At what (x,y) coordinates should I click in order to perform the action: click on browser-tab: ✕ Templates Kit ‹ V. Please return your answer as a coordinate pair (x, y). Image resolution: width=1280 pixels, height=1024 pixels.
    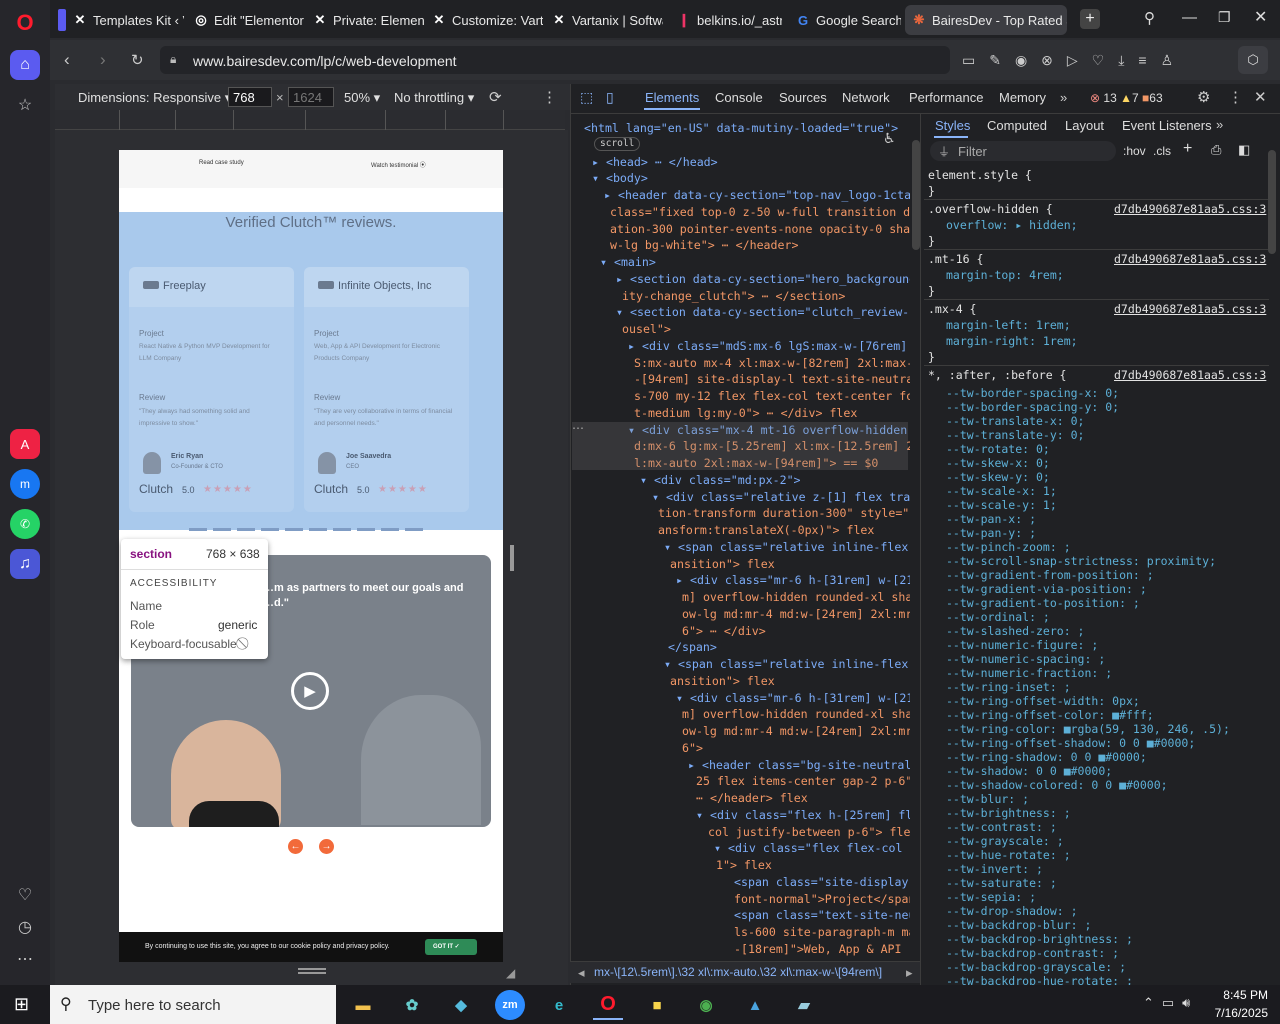
    Looking at the image, I should click on (125, 20).